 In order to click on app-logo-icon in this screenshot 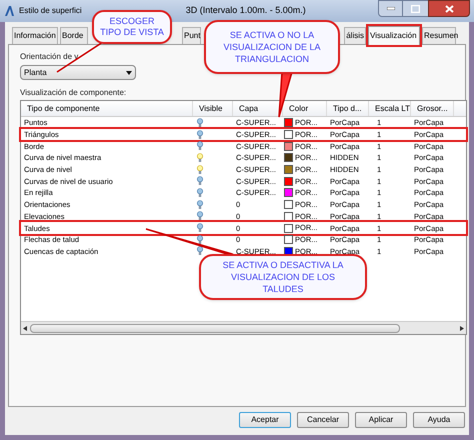, I will do `click(9, 11)`.